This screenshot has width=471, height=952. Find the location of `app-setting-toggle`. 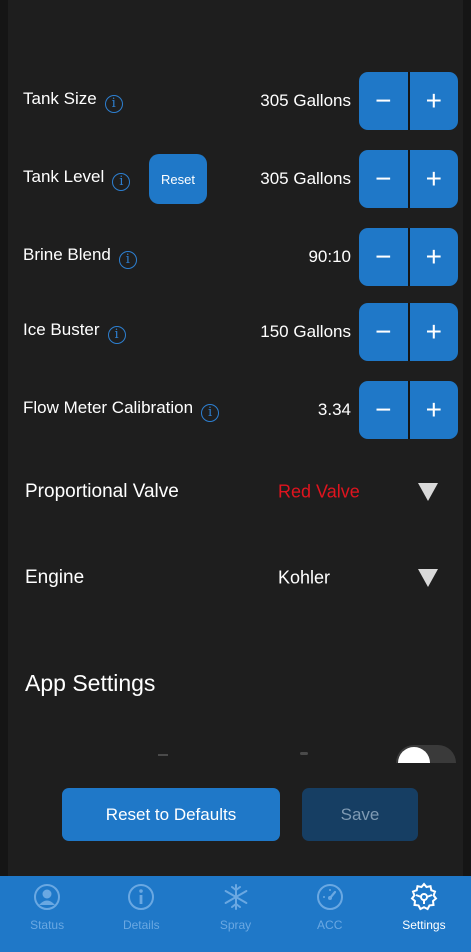

app-setting-toggle is located at coordinates (426, 754).